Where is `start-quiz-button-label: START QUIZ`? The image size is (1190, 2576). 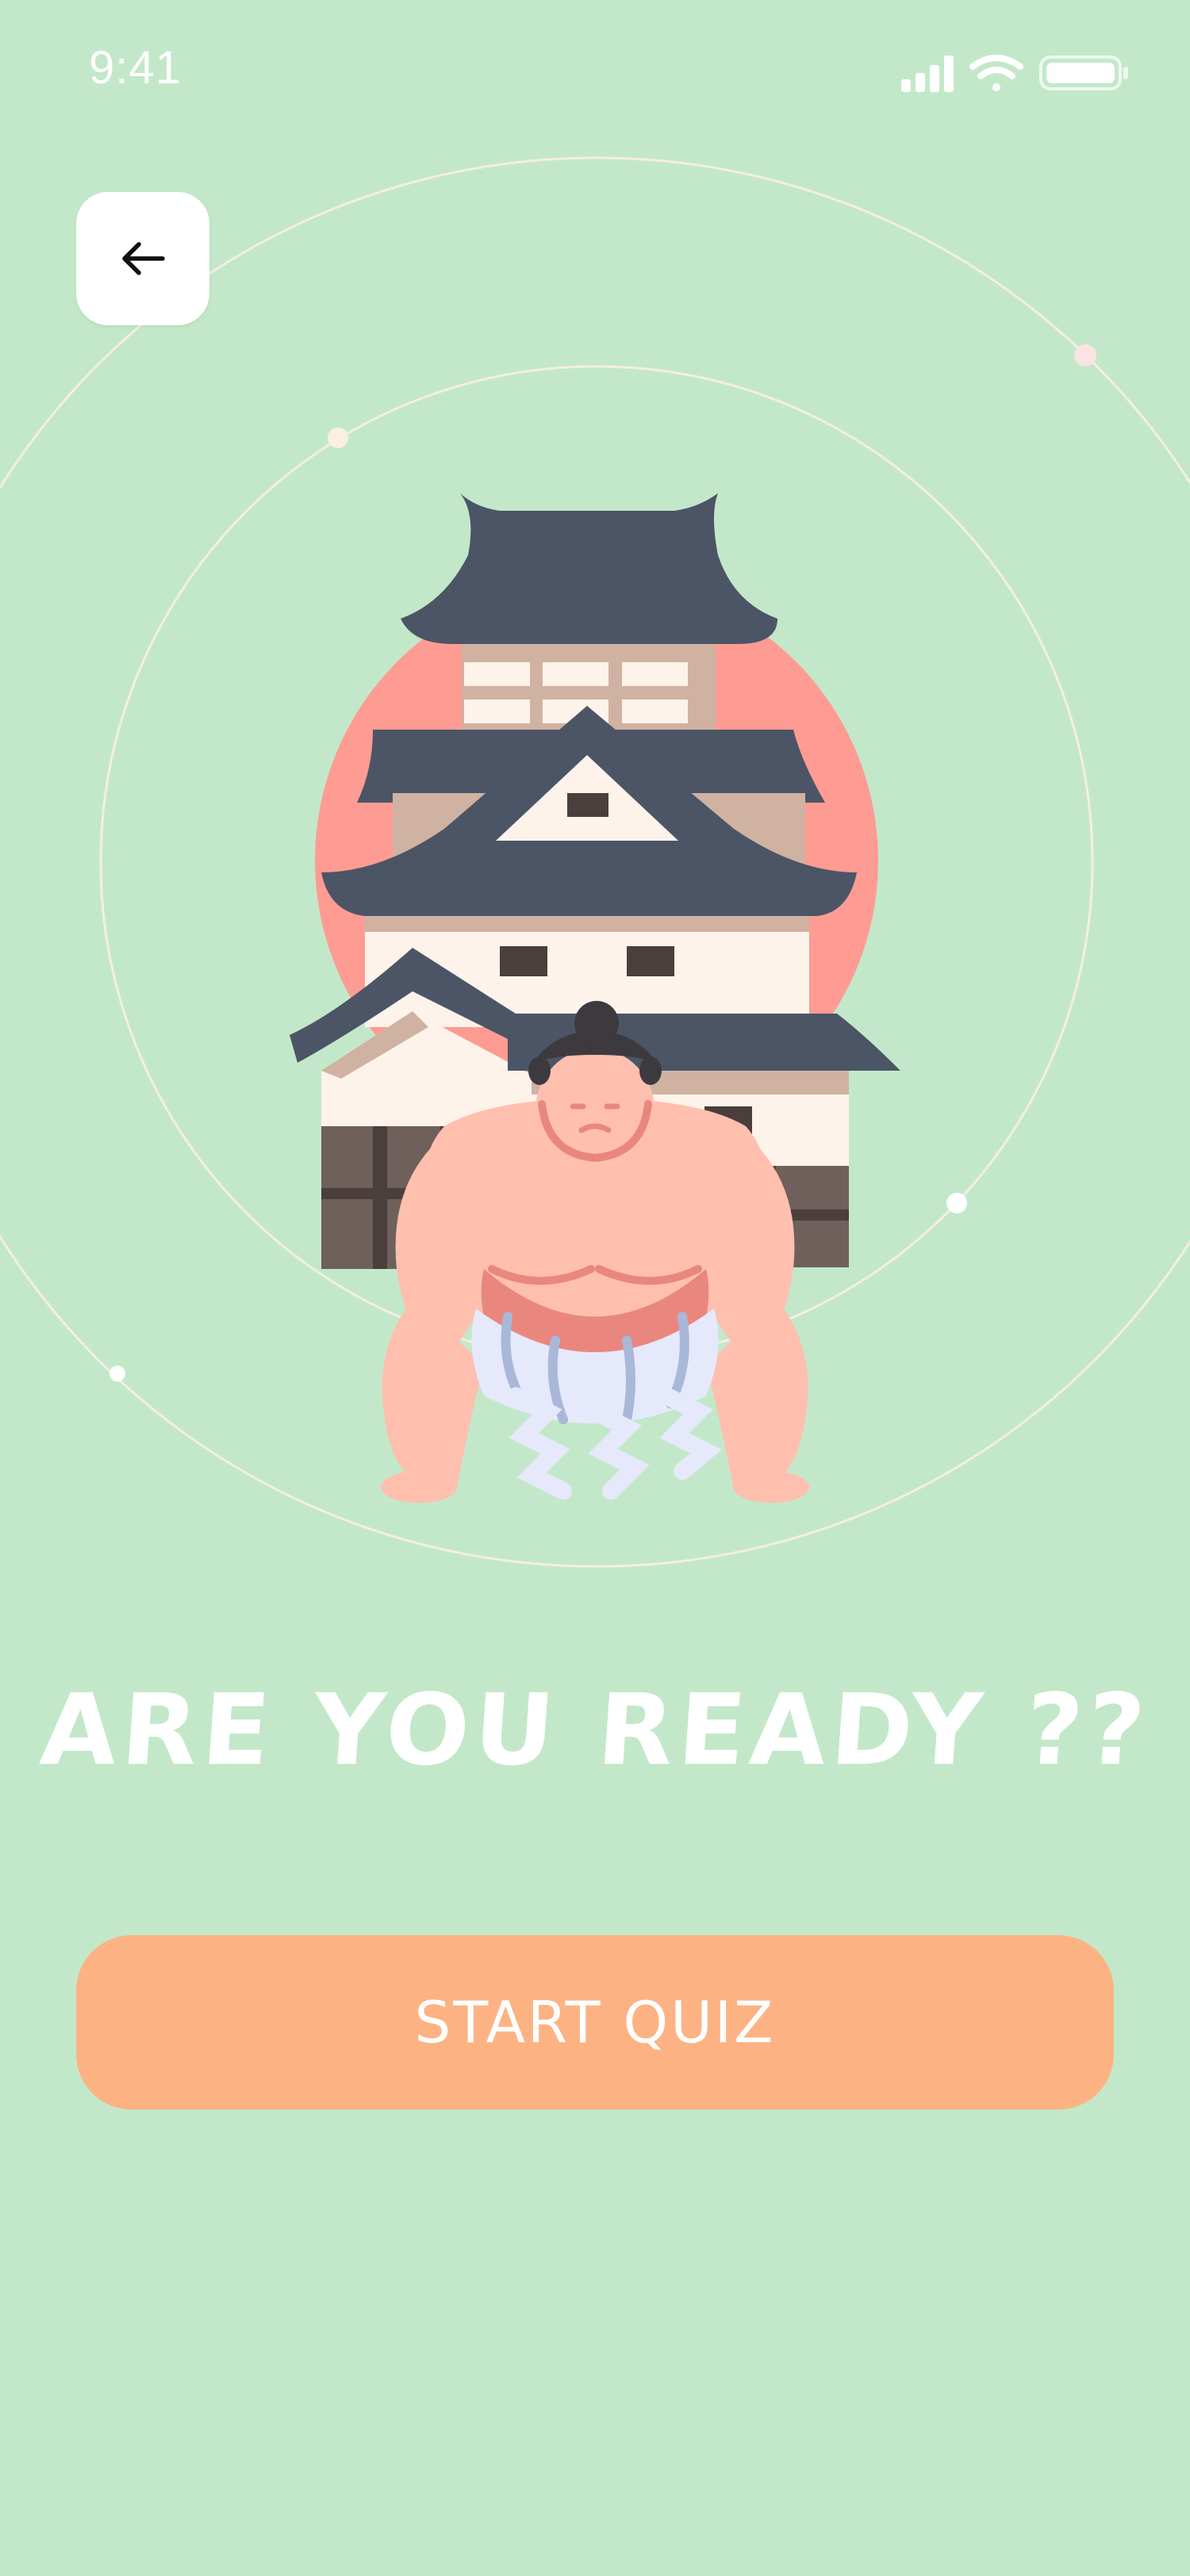
start-quiz-button-label: START QUIZ is located at coordinates (595, 2023).